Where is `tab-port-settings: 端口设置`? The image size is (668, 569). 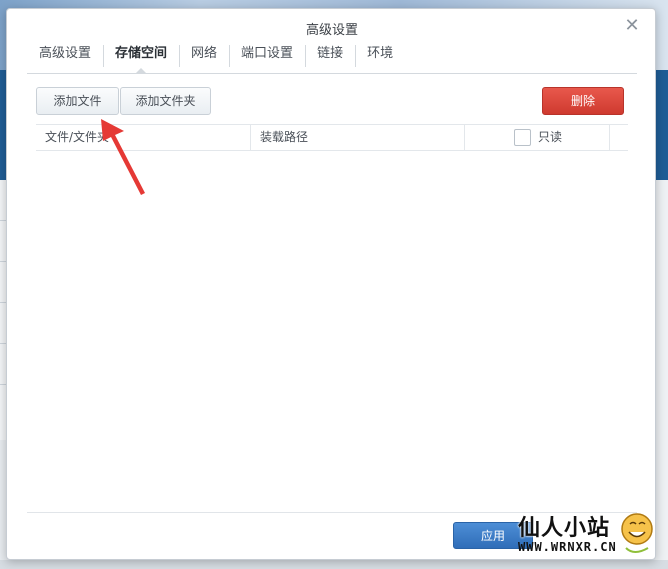
tab-port-settings: 端口设置 is located at coordinates (267, 57).